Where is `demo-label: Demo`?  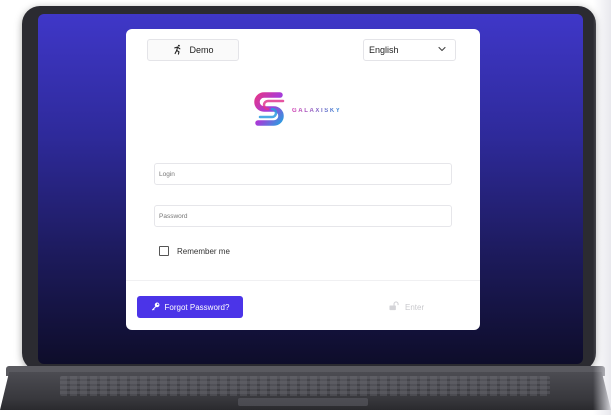 demo-label: Demo is located at coordinates (201, 50).